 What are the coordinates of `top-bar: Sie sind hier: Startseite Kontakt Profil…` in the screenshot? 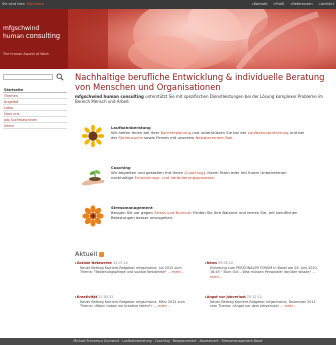 It's located at (168, 4).